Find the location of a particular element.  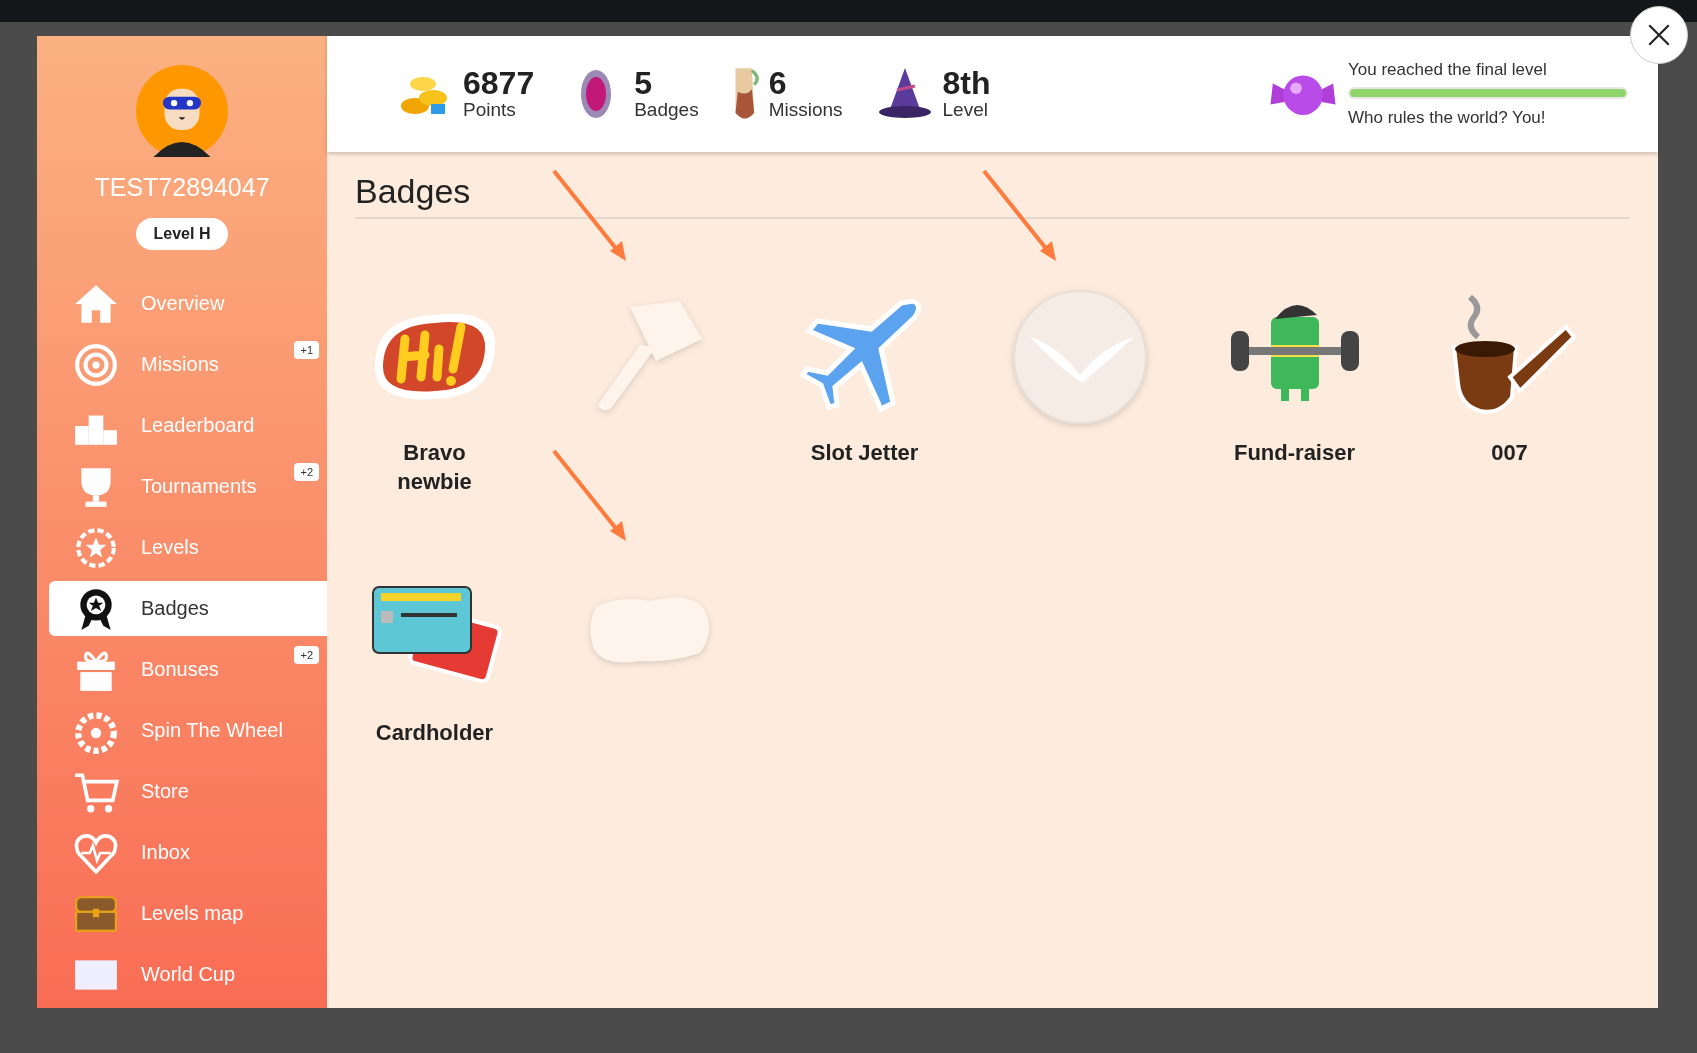

sidebar-item: Store is located at coordinates (188, 791).